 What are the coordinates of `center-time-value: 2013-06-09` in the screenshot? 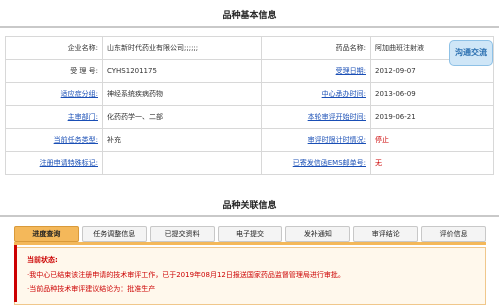 It's located at (432, 94).